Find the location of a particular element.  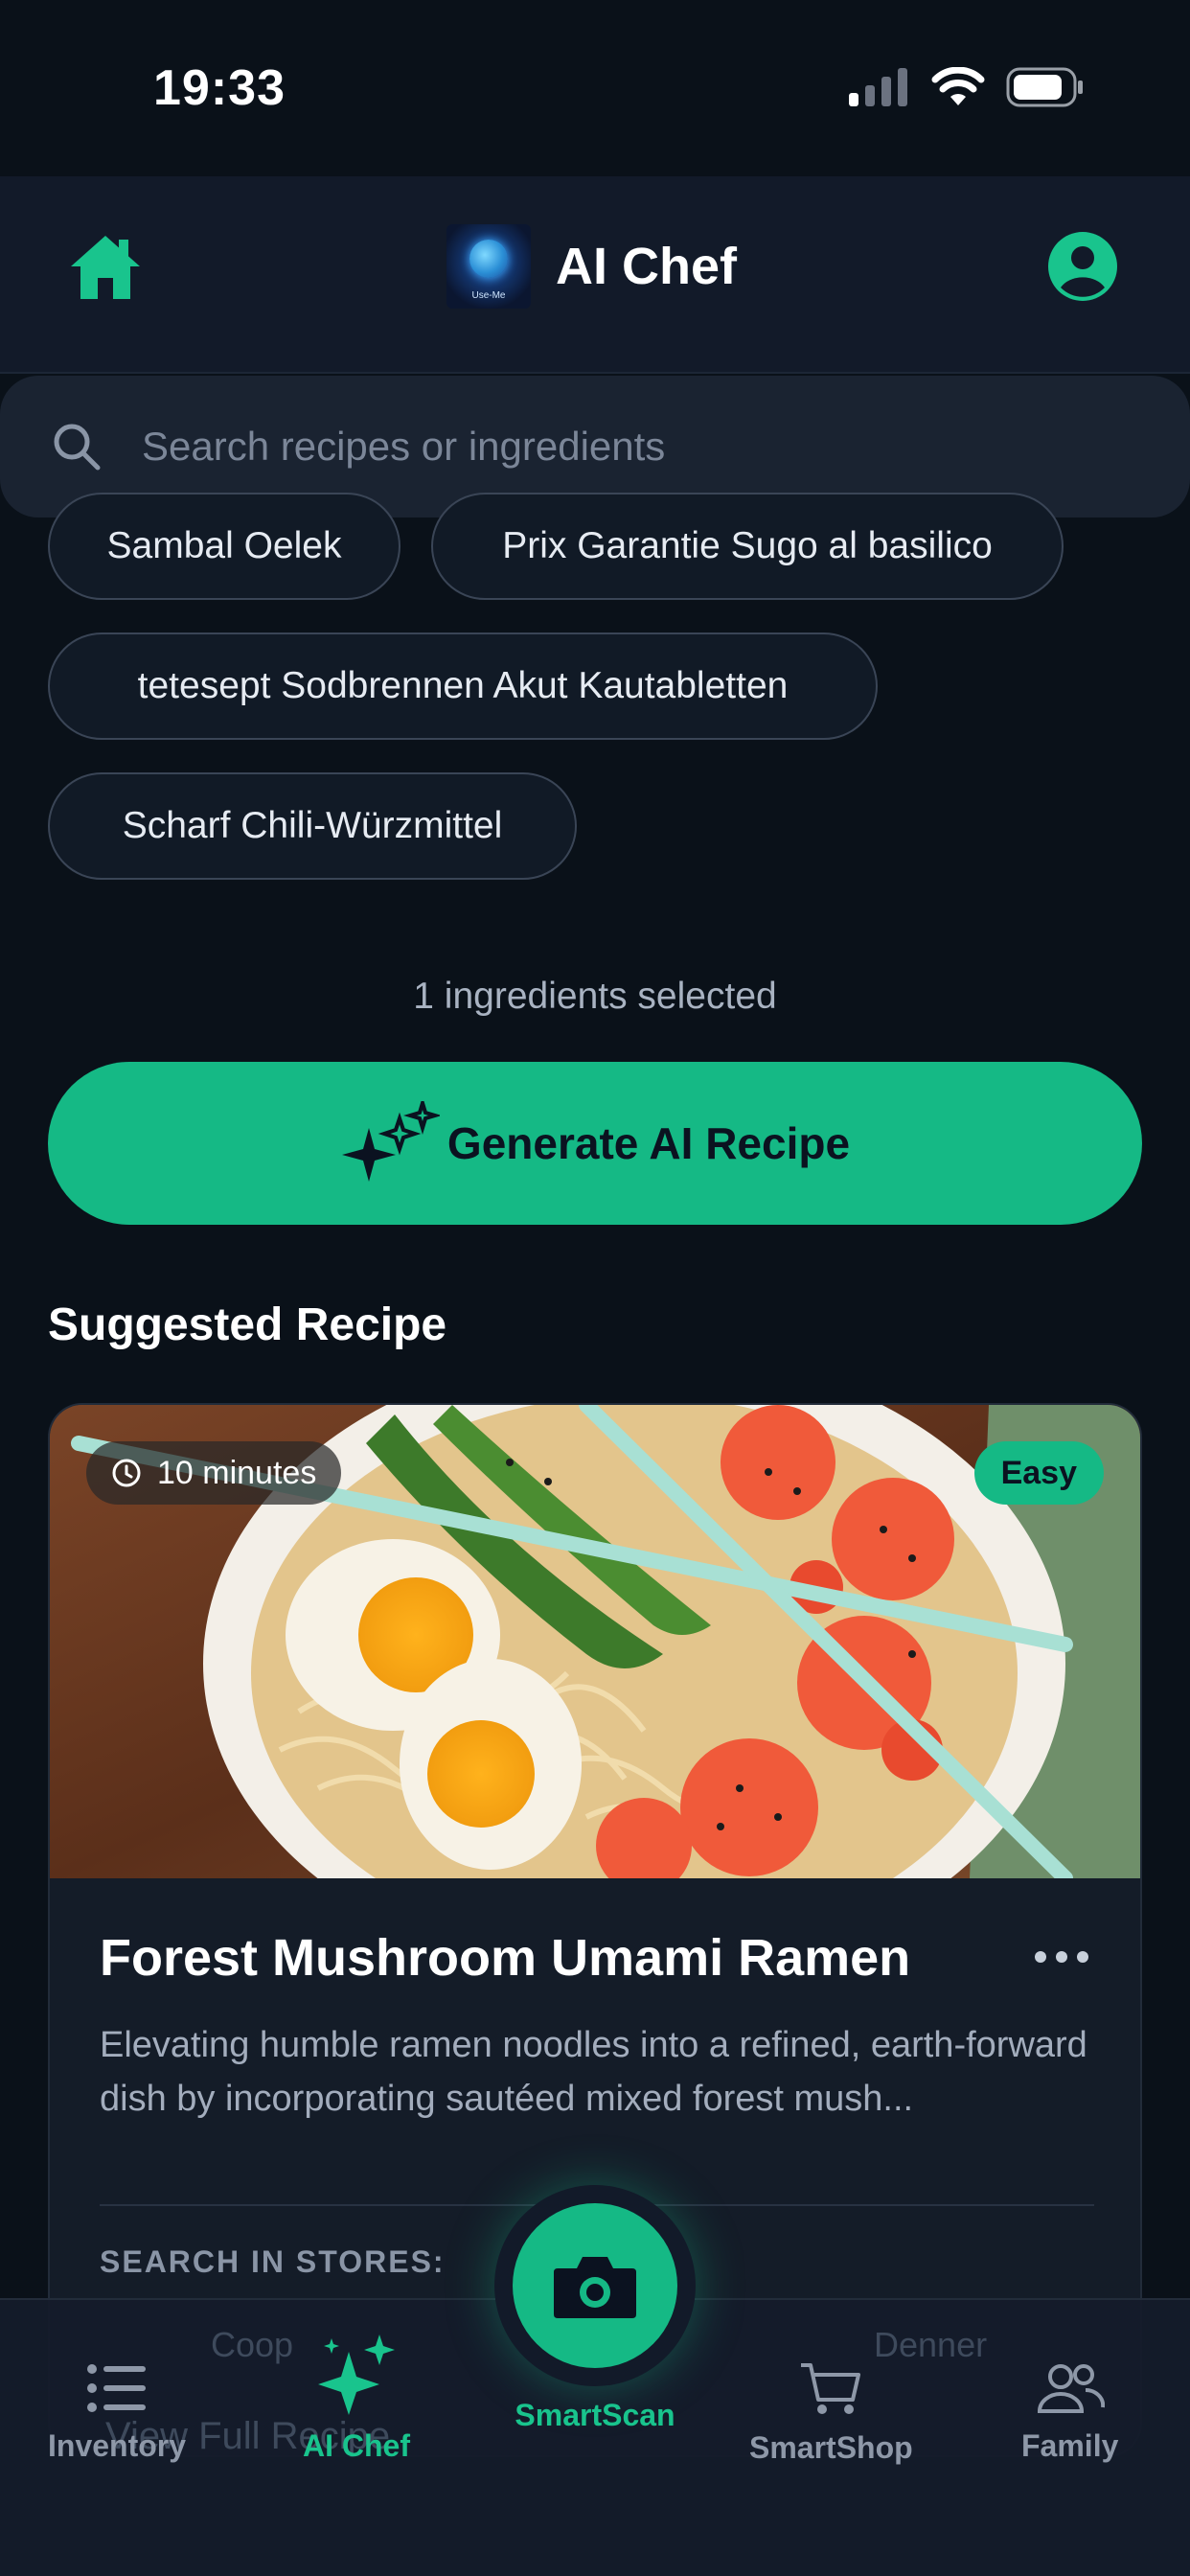

home-button is located at coordinates (105, 268).